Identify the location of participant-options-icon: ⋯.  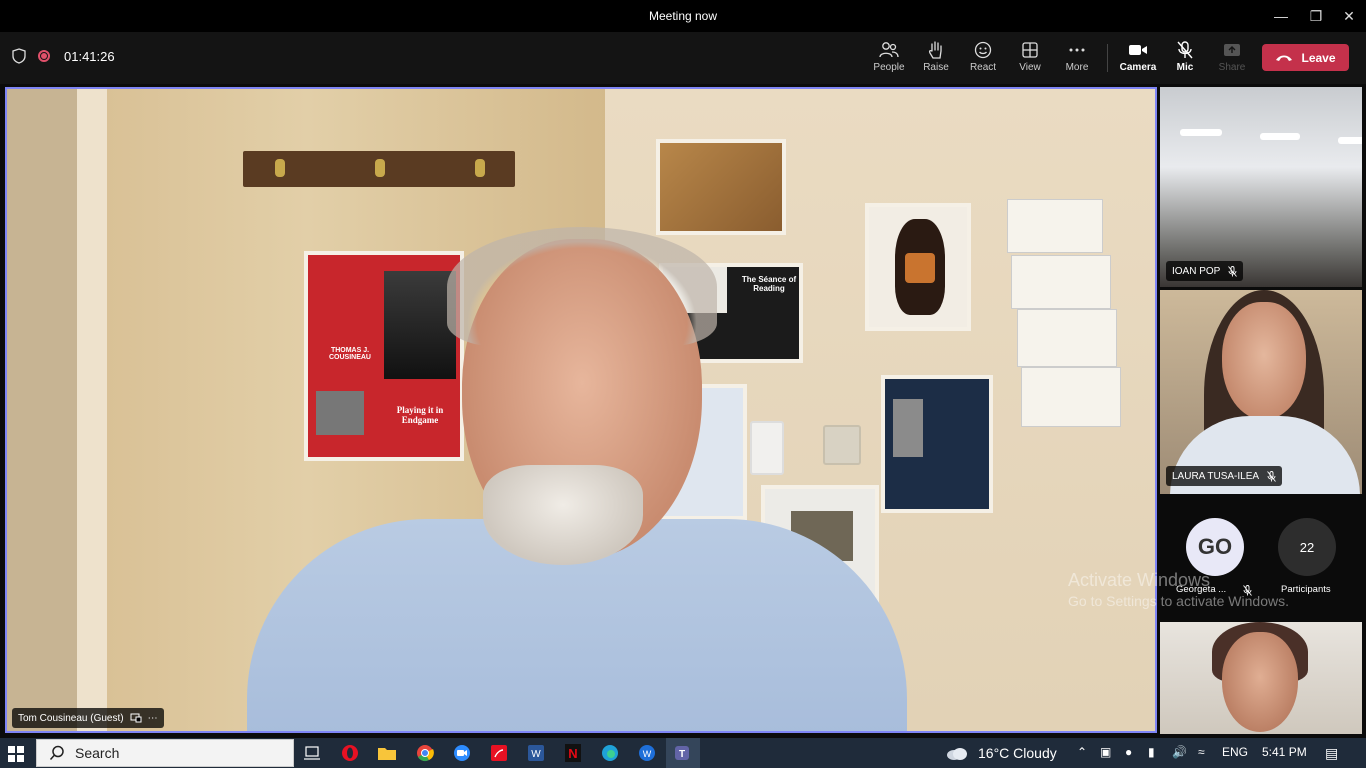
(153, 718).